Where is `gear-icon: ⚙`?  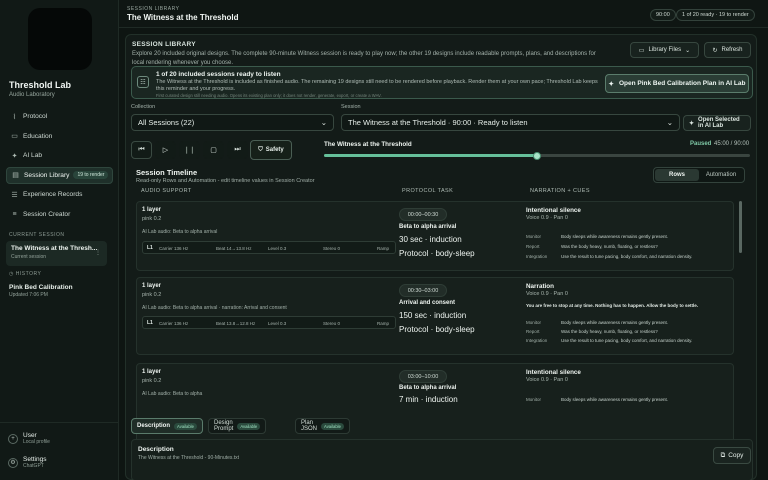
gear-icon: ⚙ is located at coordinates (13, 462).